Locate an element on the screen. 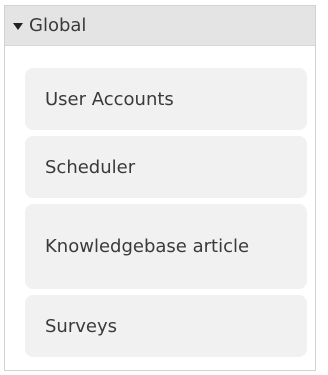 The width and height of the screenshot is (328, 375). list-item-label: User Accounts is located at coordinates (109, 99).